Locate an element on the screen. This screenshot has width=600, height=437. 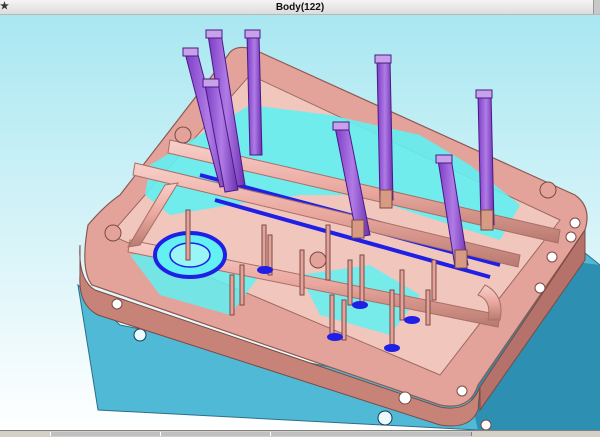
window-title: Body(122) is located at coordinates (300, 7).